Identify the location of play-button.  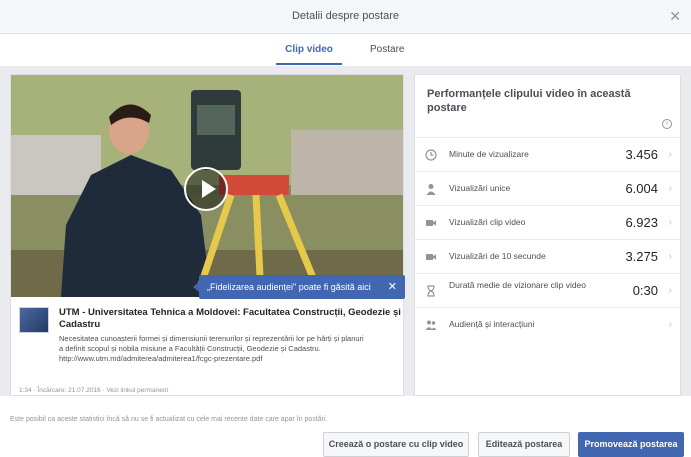
(206, 189).